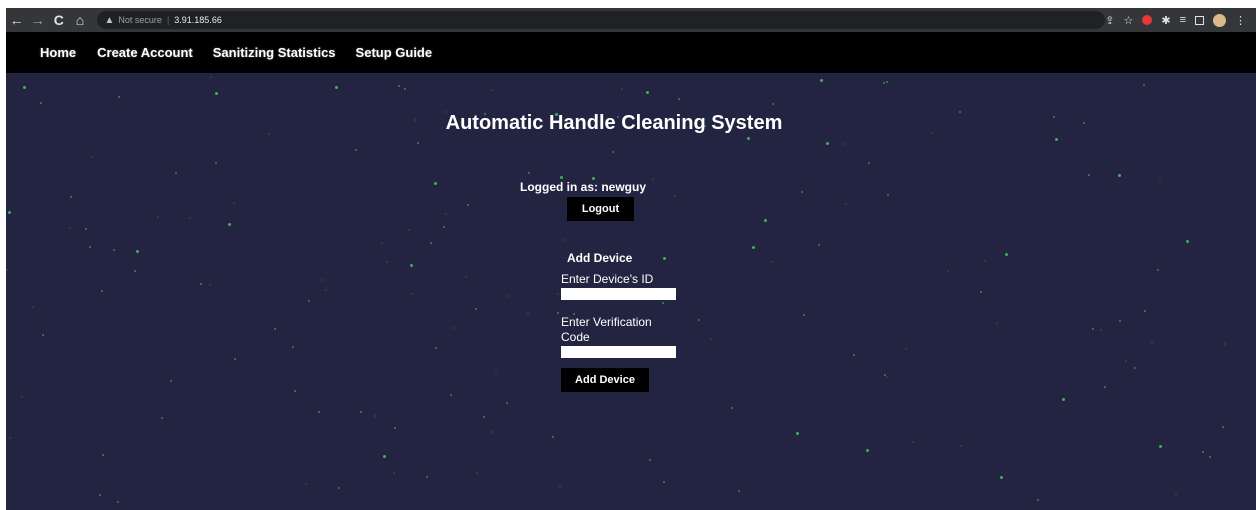  Describe the element at coordinates (58, 20) in the screenshot. I see `reload-icon: C` at that location.